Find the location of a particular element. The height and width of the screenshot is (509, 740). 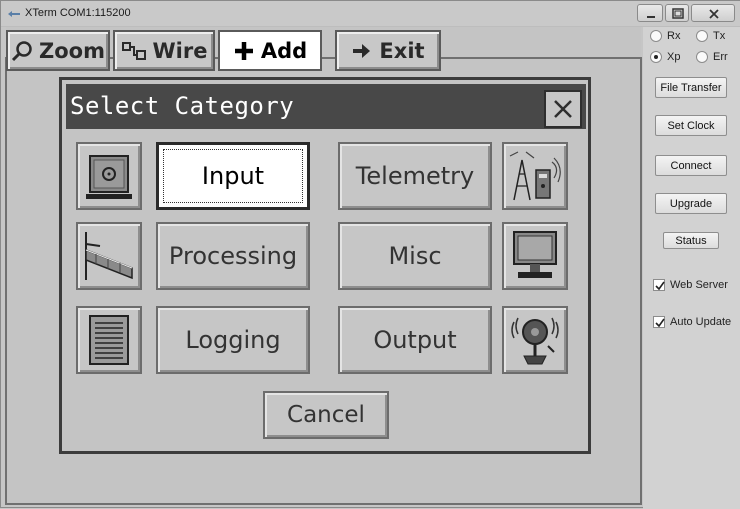

monitor-icon is located at coordinates (535, 254).